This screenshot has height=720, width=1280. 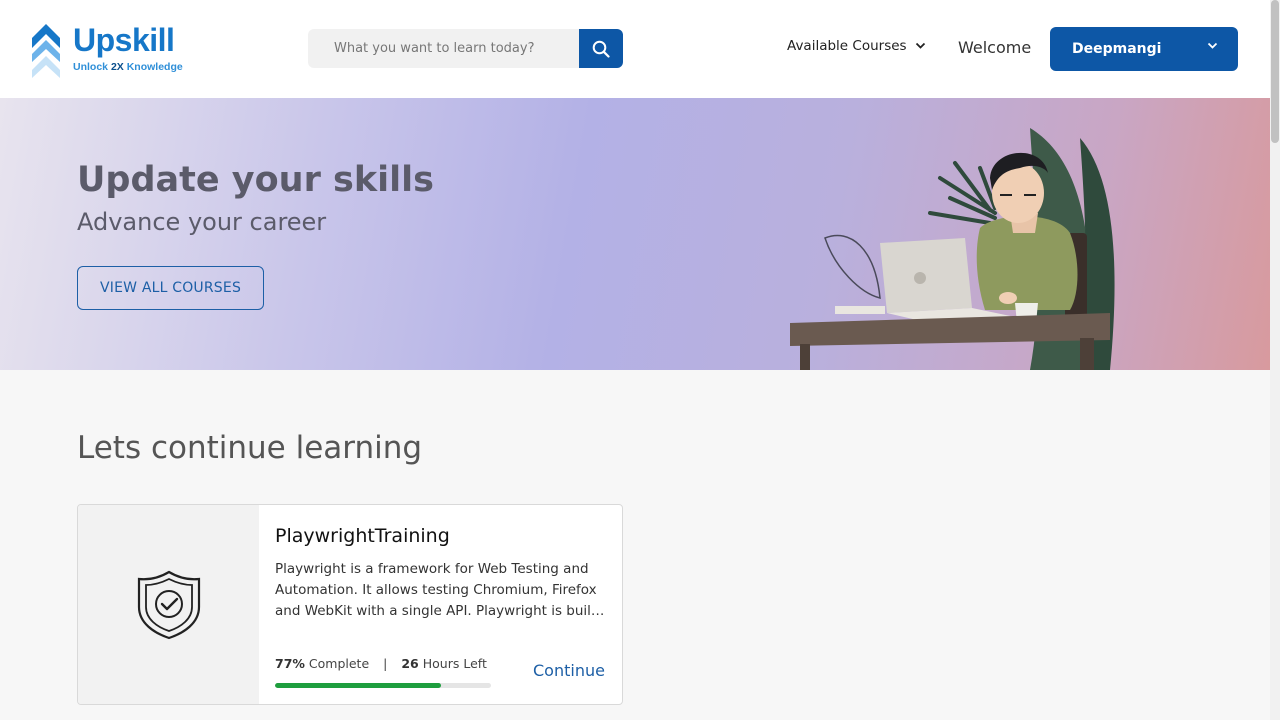 I want to click on course-progress-bar, so click(x=383, y=685).